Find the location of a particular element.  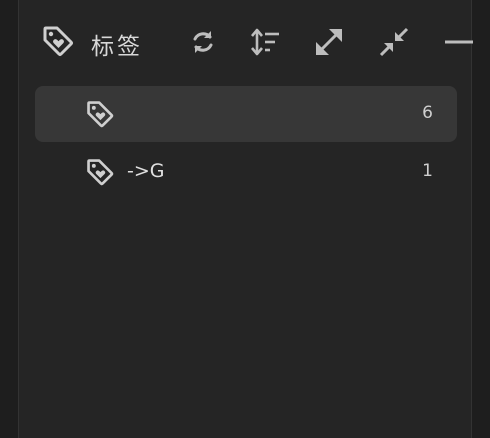

panel-title: 标签 is located at coordinates (117, 47).